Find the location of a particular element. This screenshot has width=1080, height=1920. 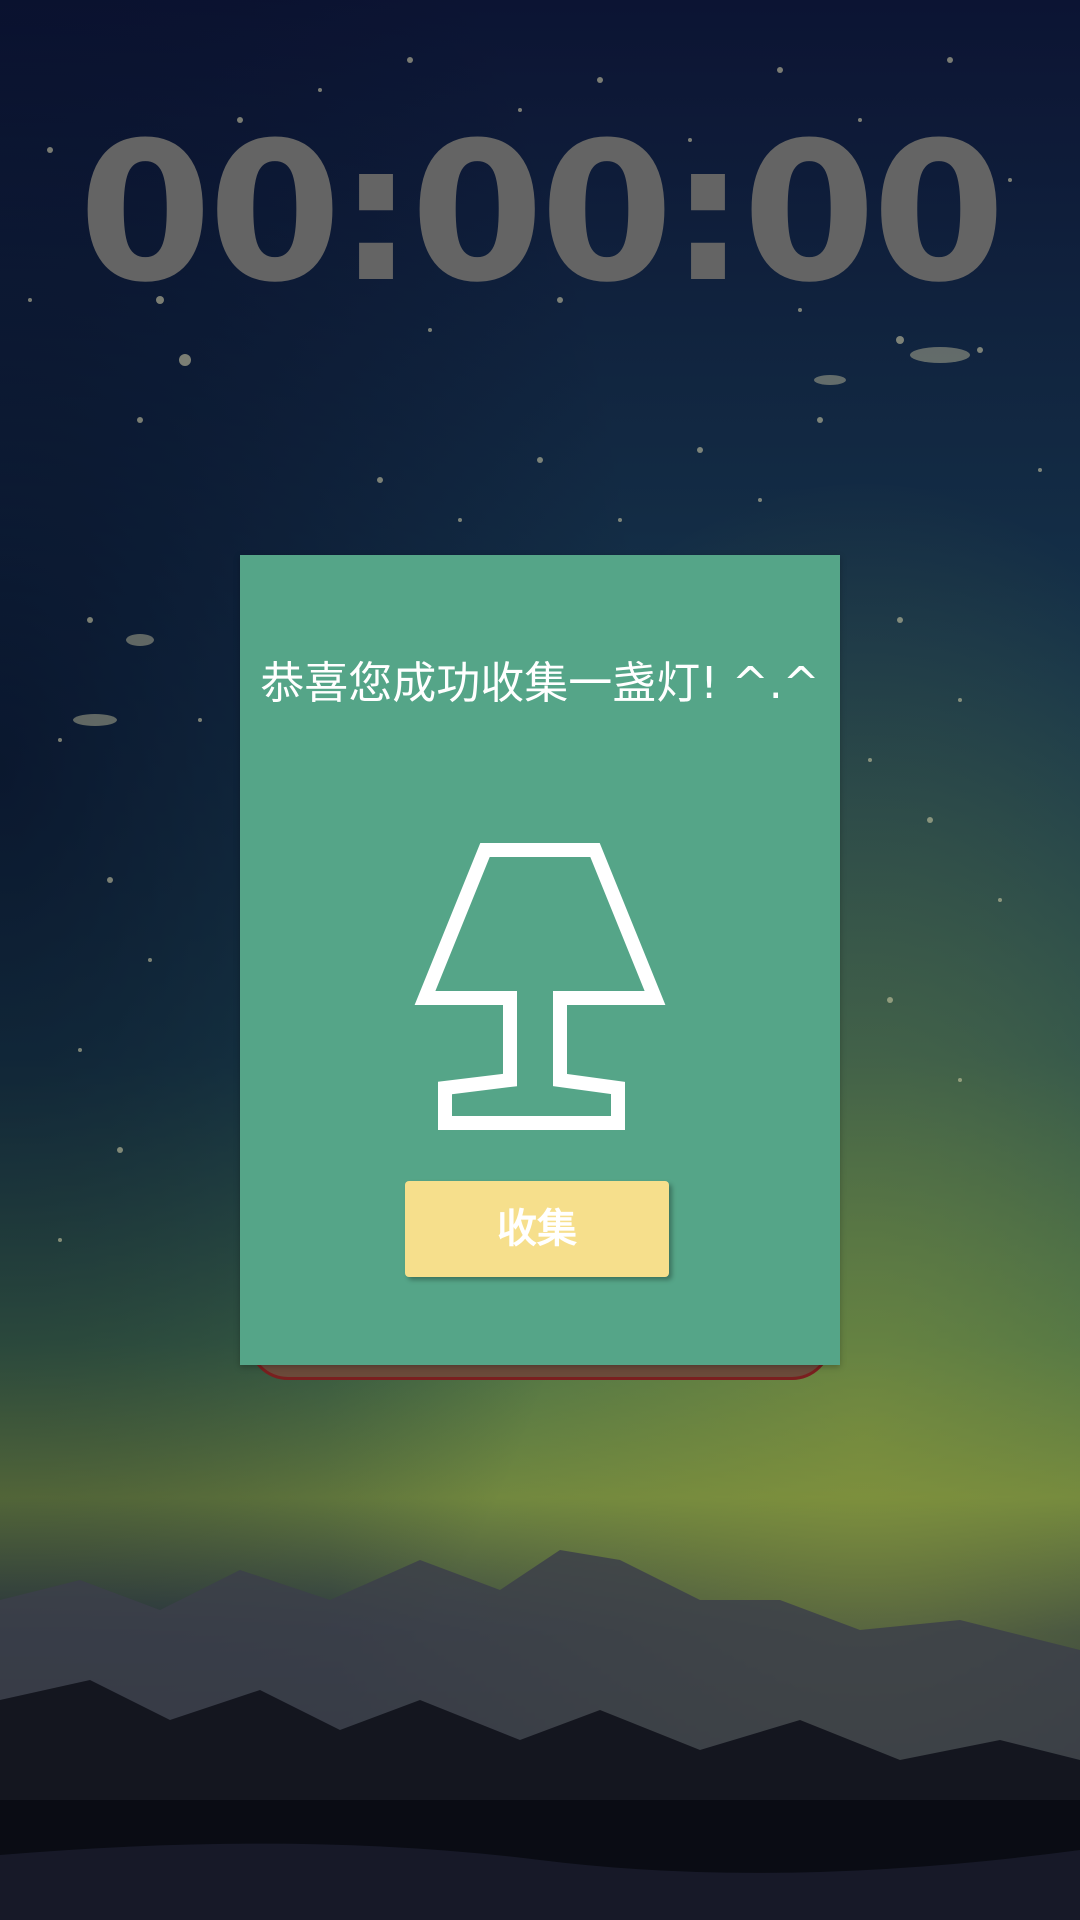

dialog-message: 恭喜您成功收集一盏灯! ^.^ is located at coordinates (540, 683).